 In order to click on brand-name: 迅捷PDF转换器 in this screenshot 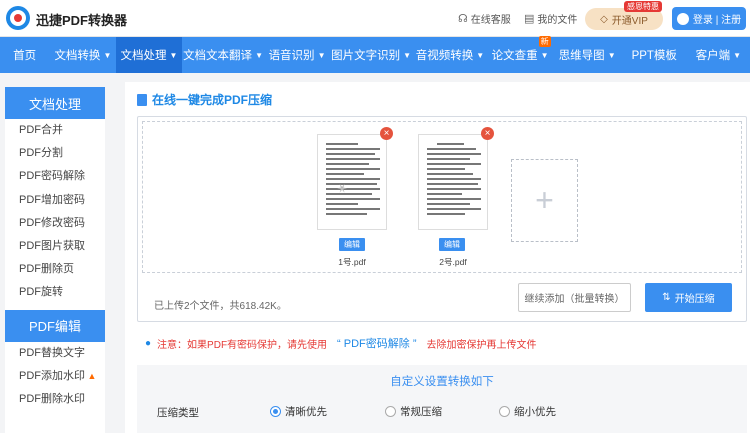, I will do `click(81, 19)`.